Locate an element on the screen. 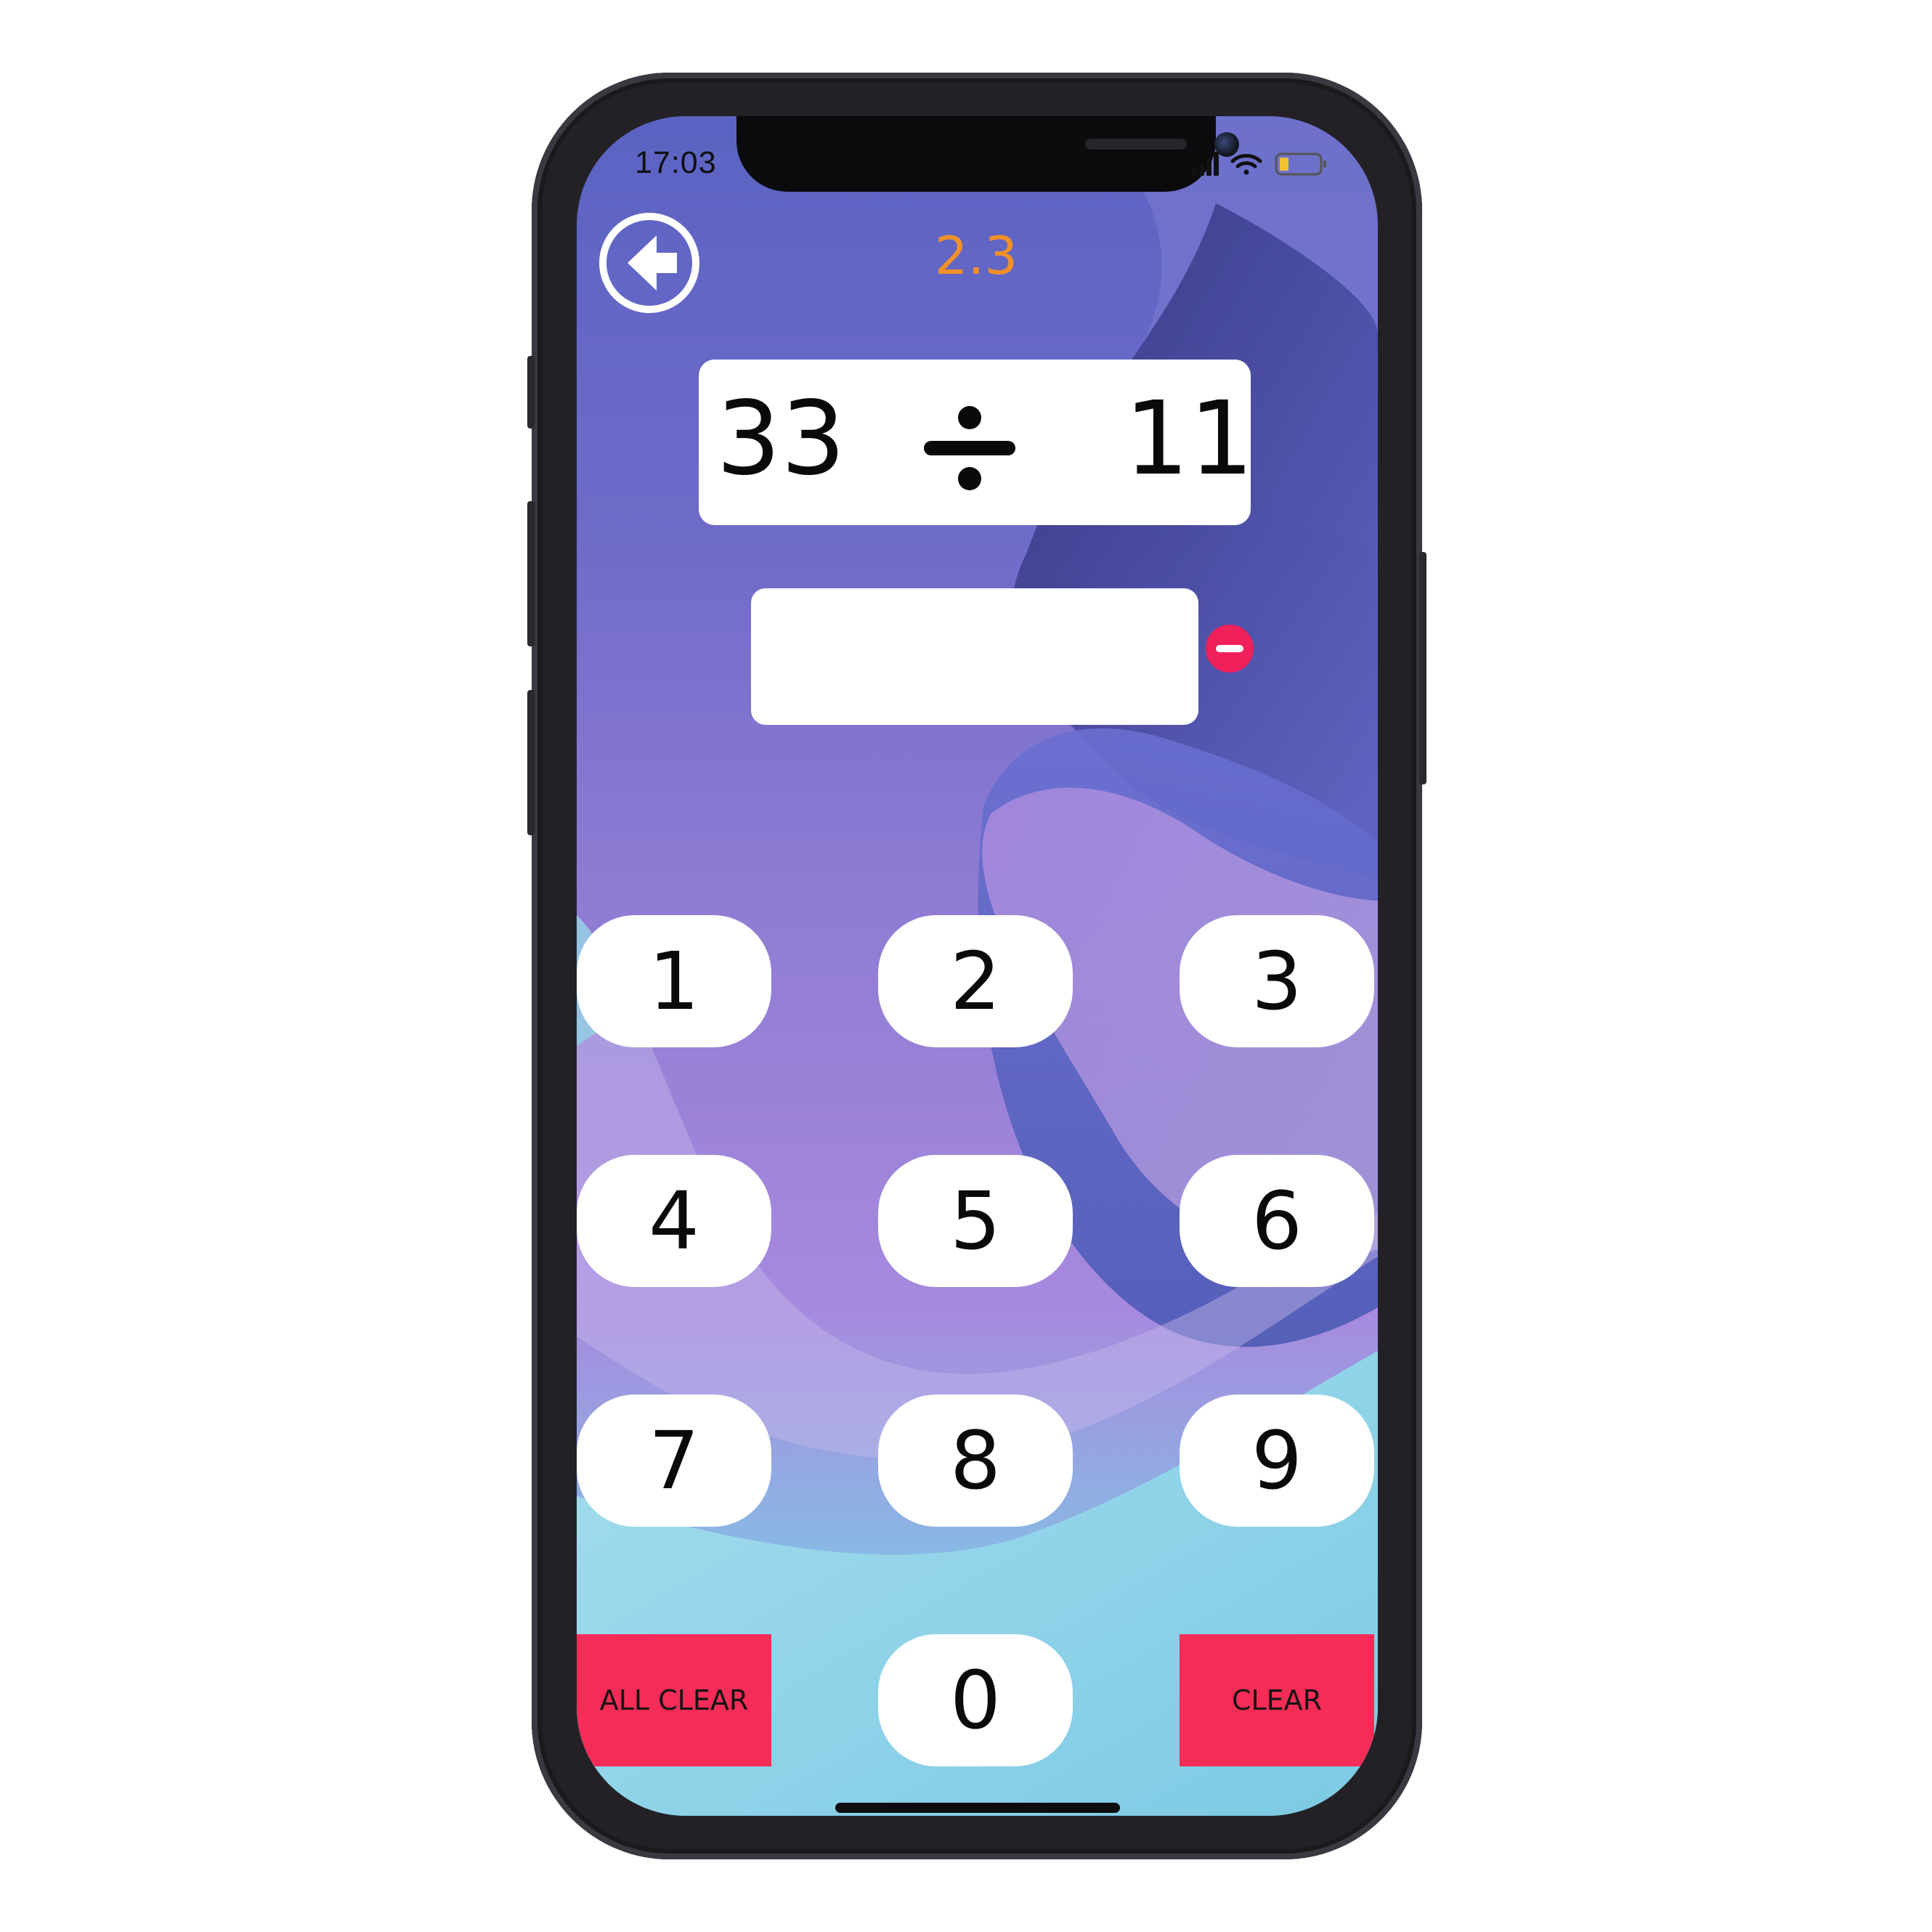 The image size is (1932, 1932). key-9: 9 is located at coordinates (1277, 1461).